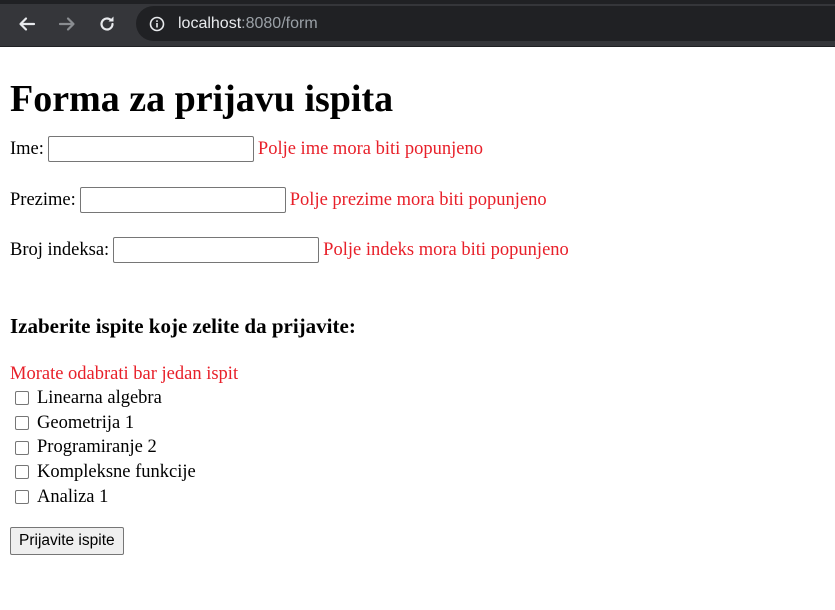 The image size is (835, 610). What do you see at coordinates (202, 99) in the screenshot?
I see `page-title: Forma za prijavu ispita` at bounding box center [202, 99].